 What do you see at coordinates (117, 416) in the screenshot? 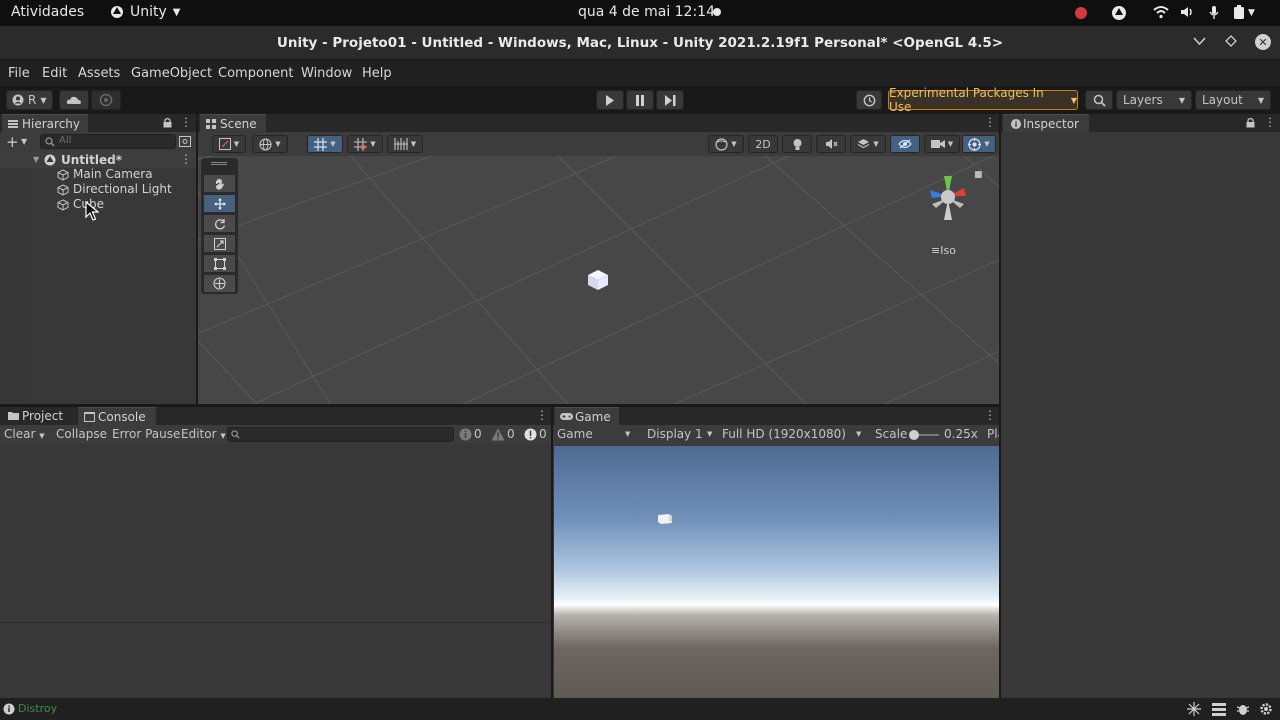
I see `tab-console: Console` at bounding box center [117, 416].